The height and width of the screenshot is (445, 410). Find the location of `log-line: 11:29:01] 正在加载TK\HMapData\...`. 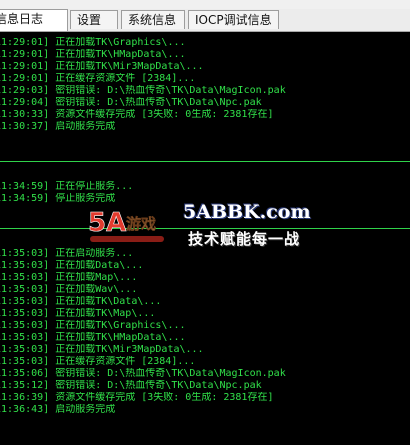

log-line: 11:29:01] 正在加载TK\HMapData\... is located at coordinates (93, 54).